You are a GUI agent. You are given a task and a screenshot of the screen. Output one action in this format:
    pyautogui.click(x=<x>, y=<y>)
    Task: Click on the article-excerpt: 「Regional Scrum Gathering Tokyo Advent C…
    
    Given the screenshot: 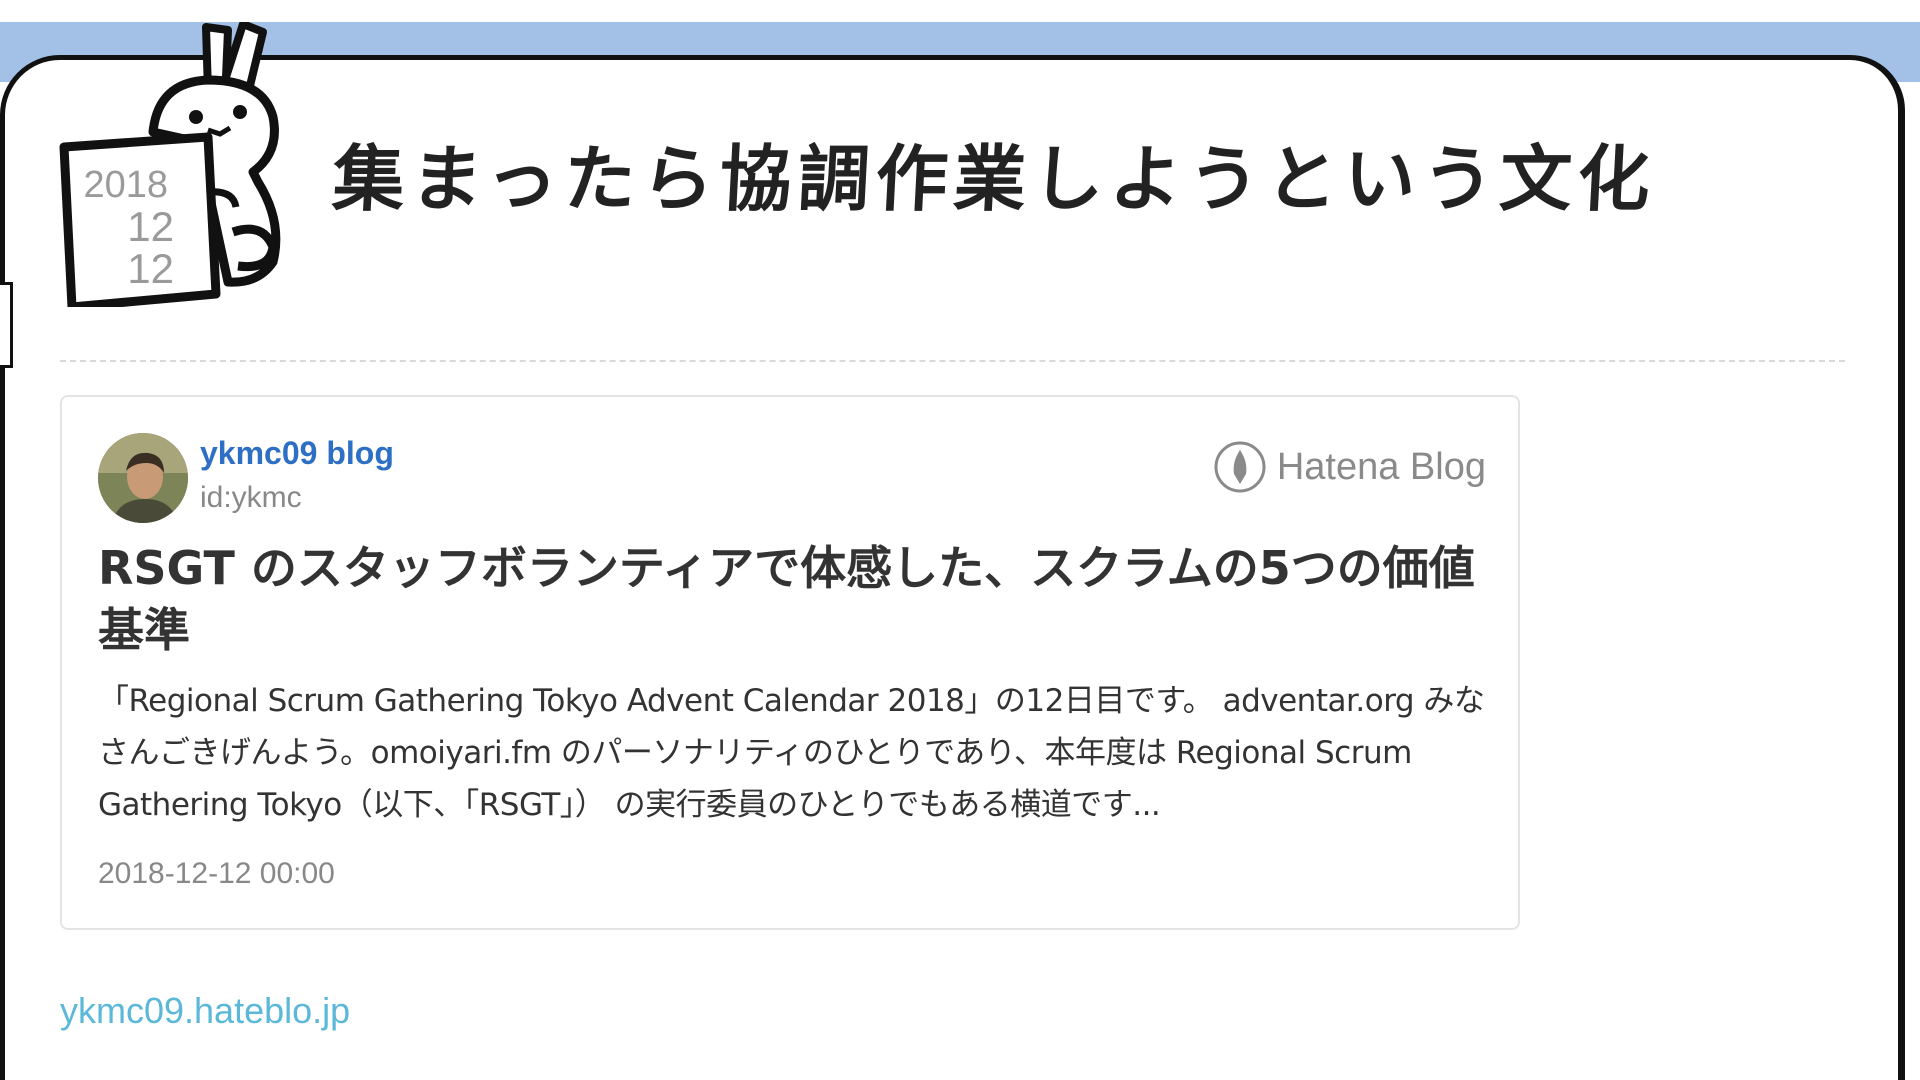 What is the action you would take?
    pyautogui.click(x=791, y=753)
    